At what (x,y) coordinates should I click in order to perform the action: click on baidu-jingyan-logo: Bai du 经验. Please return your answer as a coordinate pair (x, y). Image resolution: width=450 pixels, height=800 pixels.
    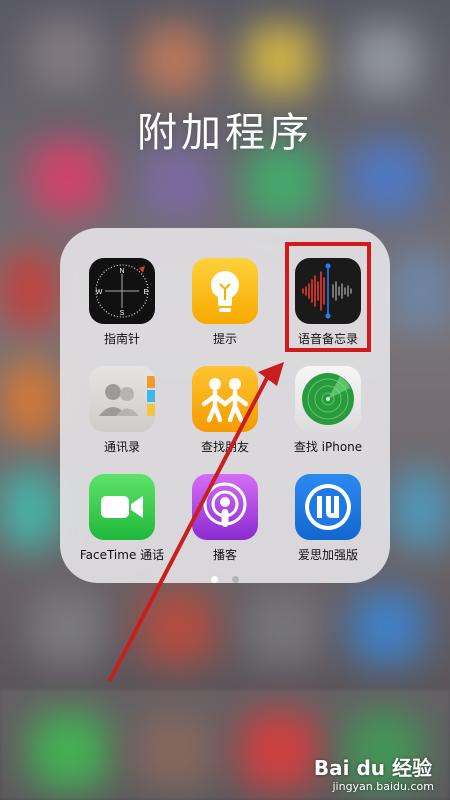
    Looking at the image, I should click on (372, 768).